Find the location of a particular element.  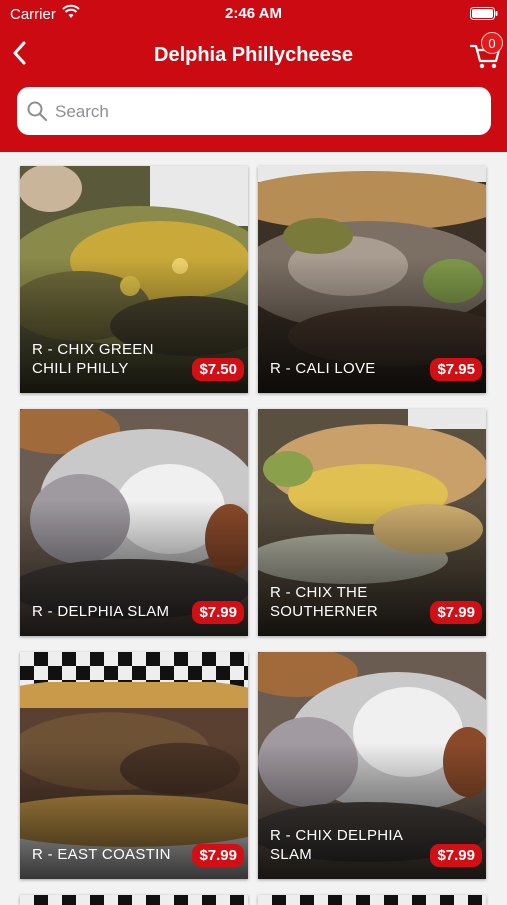

item-name: R - EAST COASTIN is located at coordinates (101, 854).